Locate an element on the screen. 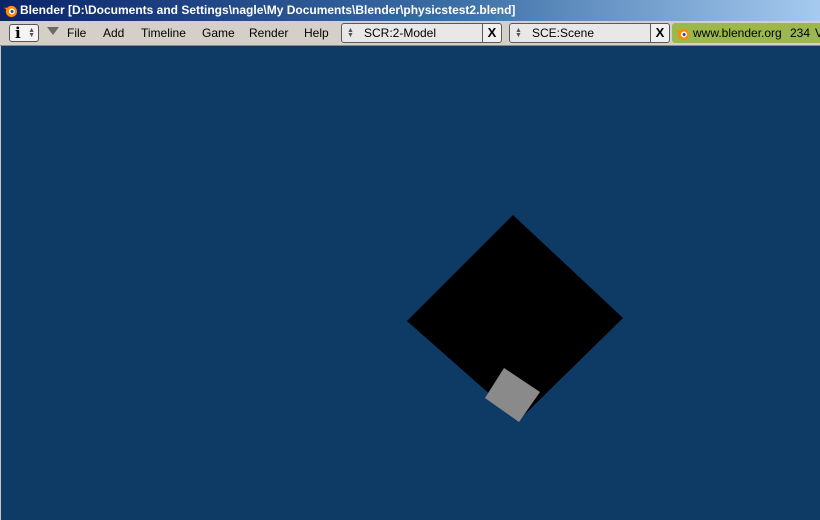  info-icon: i is located at coordinates (18, 33).